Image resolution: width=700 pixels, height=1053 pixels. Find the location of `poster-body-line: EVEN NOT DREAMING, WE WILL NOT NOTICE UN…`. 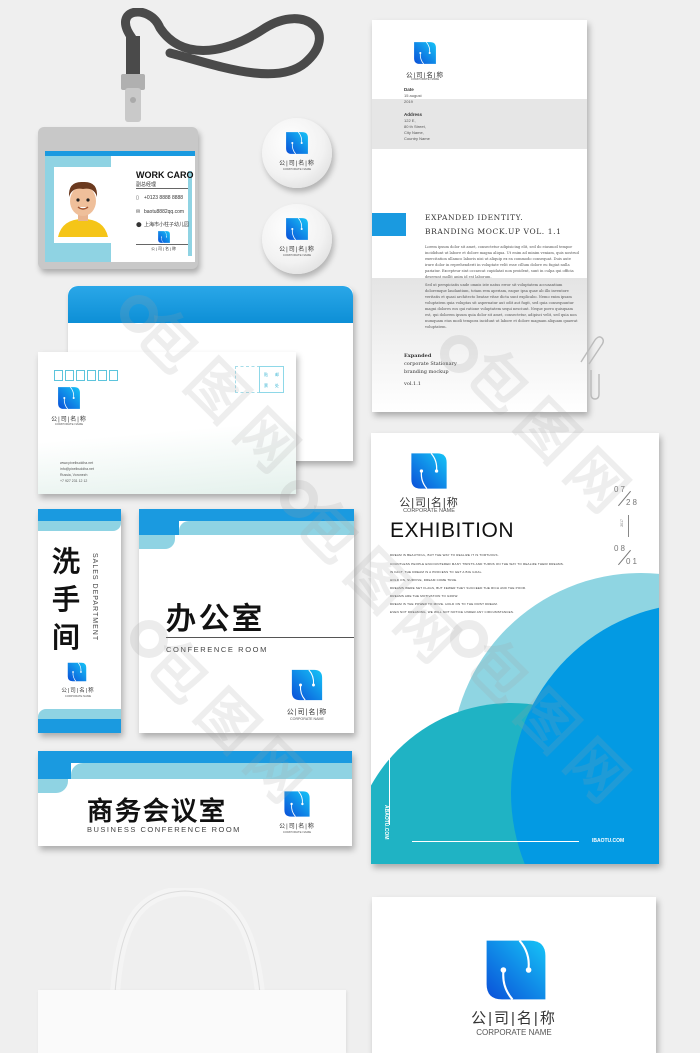

poster-body-line: EVEN NOT DREAMING, WE WILL NOT NOTICE UN… is located at coordinates (452, 612).